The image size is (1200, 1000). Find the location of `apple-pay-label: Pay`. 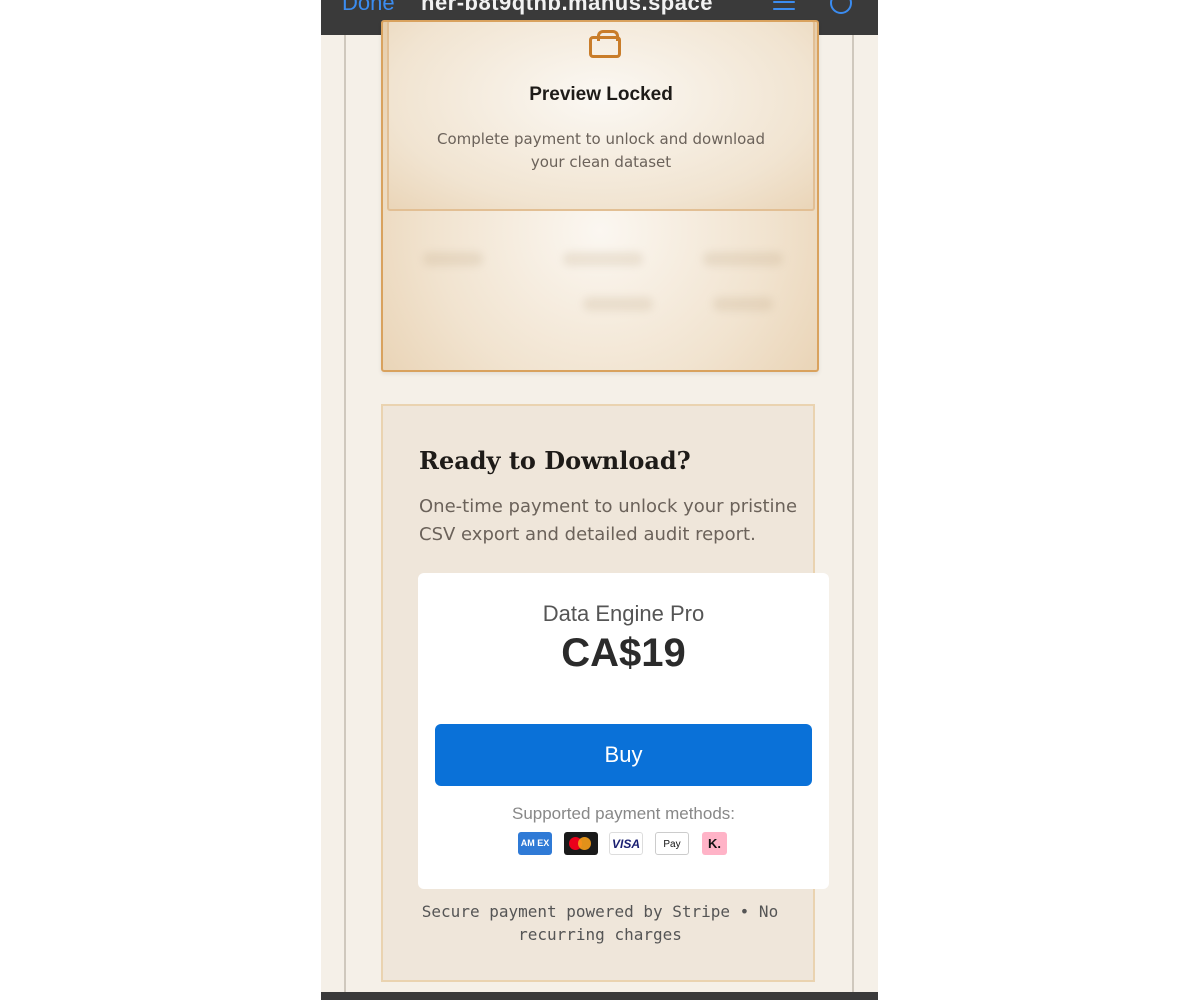

apple-pay-label: Pay is located at coordinates (672, 844).